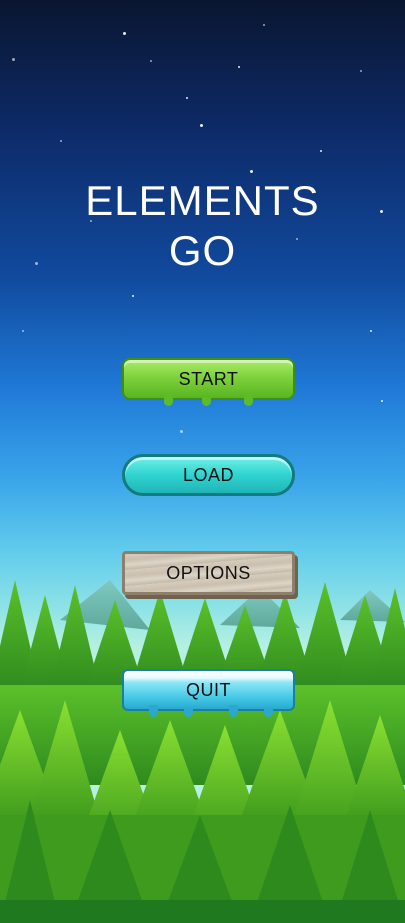 This screenshot has height=923, width=405. I want to click on start-button: START, so click(208, 382).